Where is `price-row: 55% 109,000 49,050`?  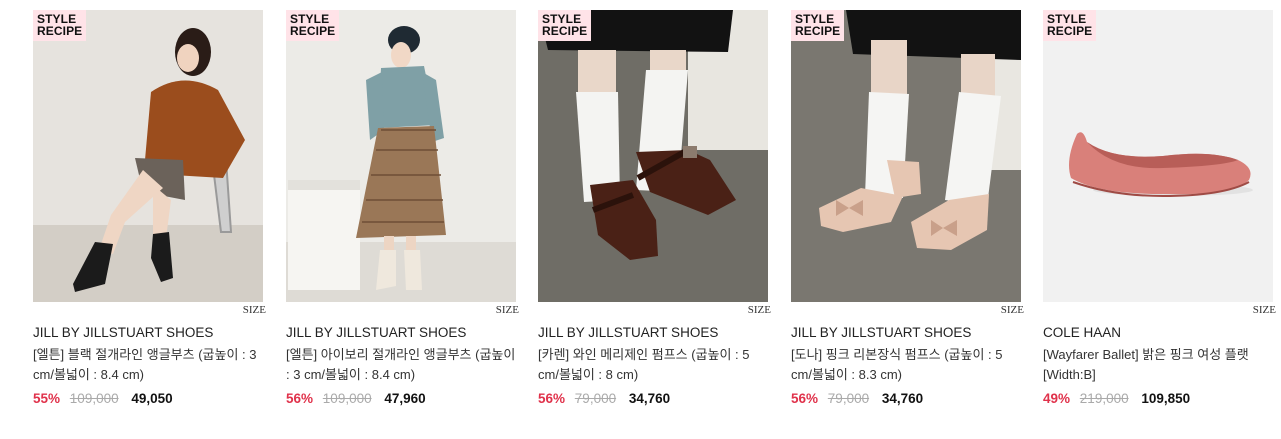 price-row: 55% 109,000 49,050 is located at coordinates (103, 398).